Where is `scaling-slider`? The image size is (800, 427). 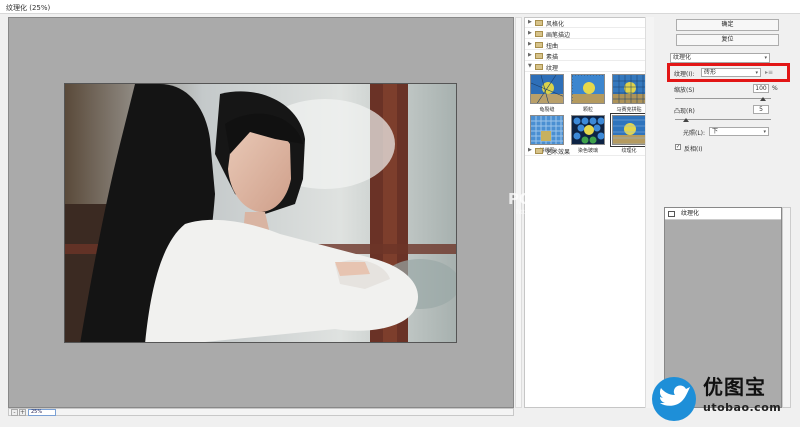 scaling-slider is located at coordinates (723, 98).